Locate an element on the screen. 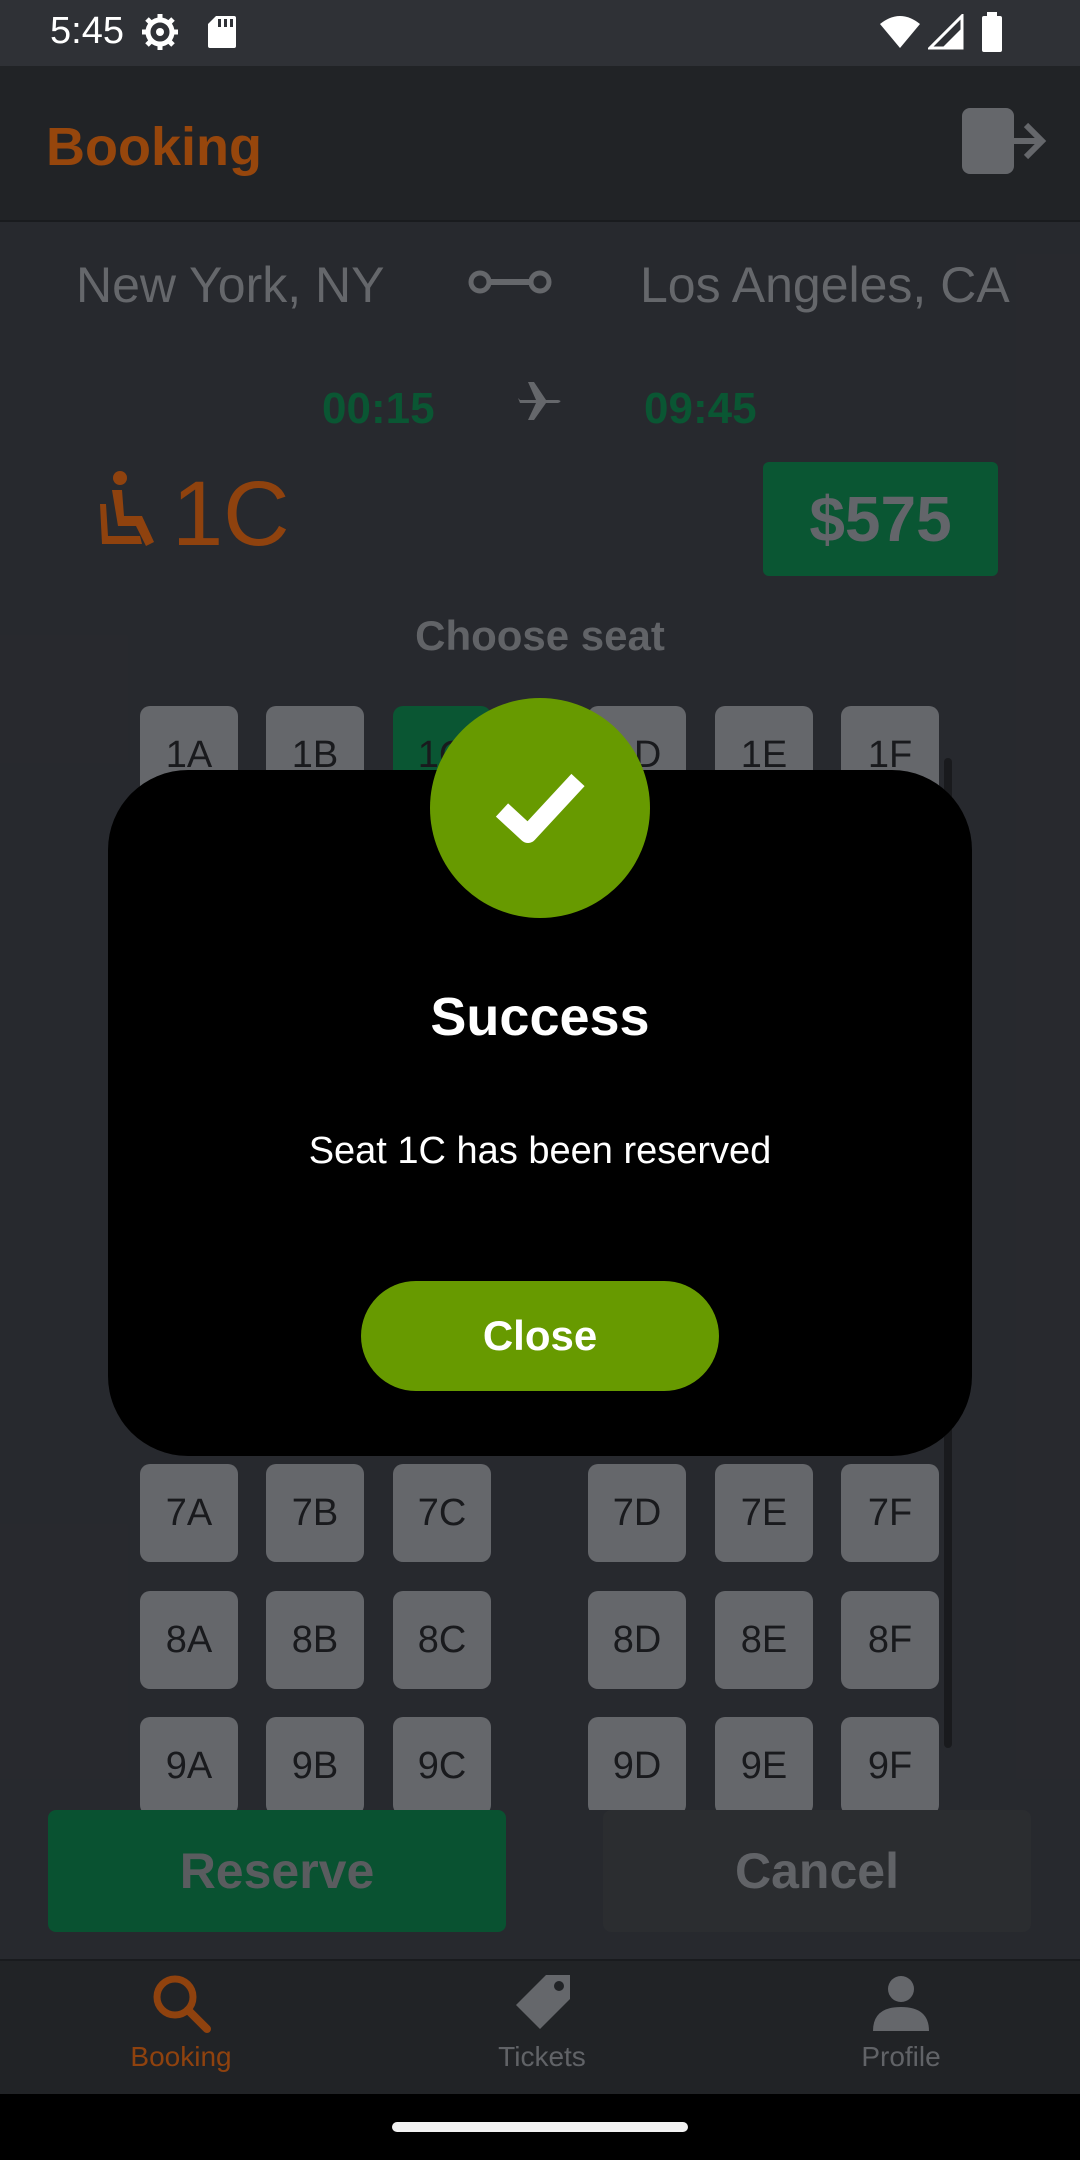 Image resolution: width=1080 pixels, height=2160 pixels. signal-icon is located at coordinates (946, 32).